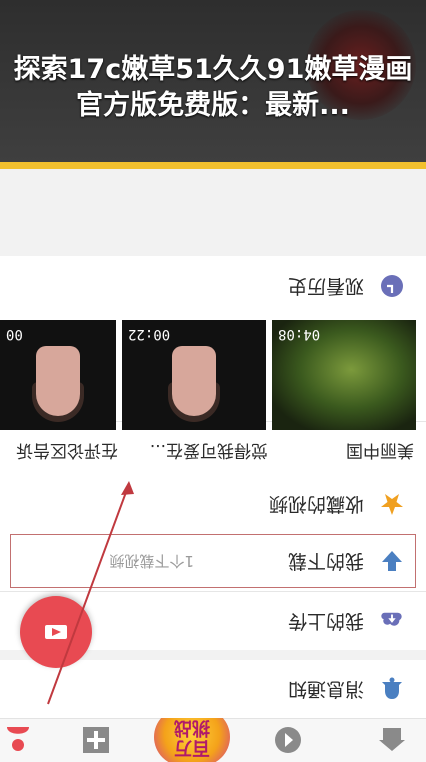  I want to click on annotation-arrow, so click(90, 593).